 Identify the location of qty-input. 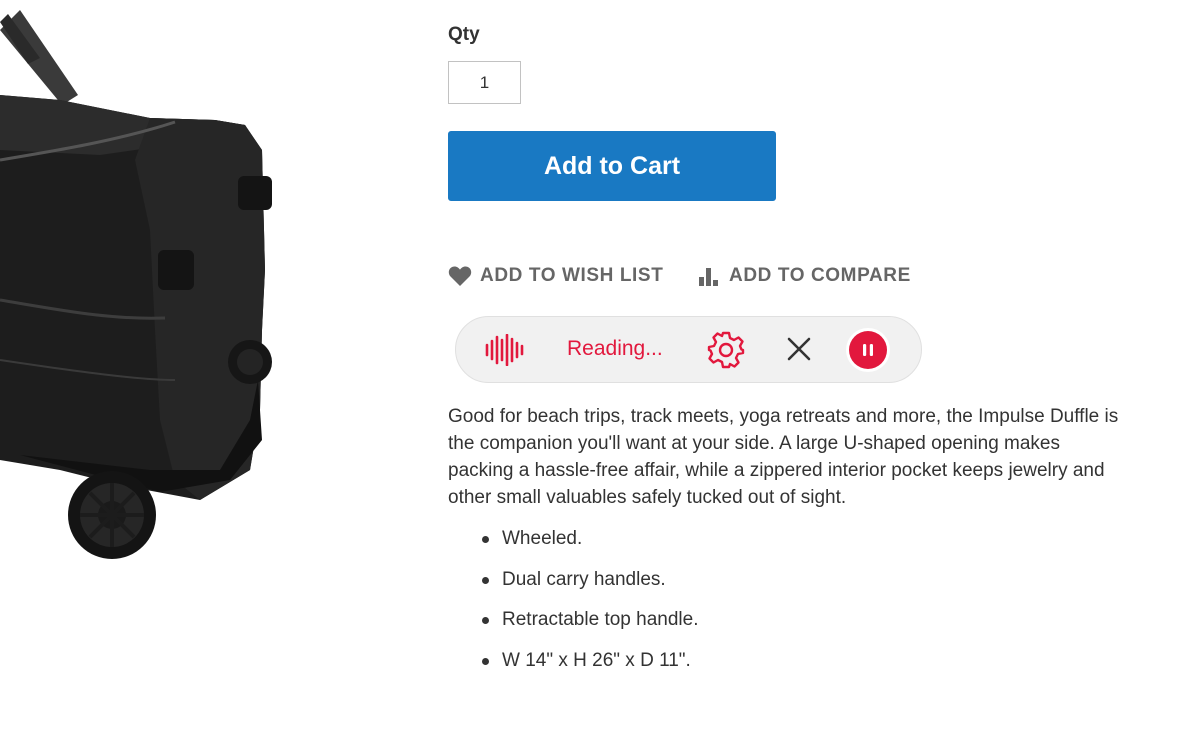
(484, 82).